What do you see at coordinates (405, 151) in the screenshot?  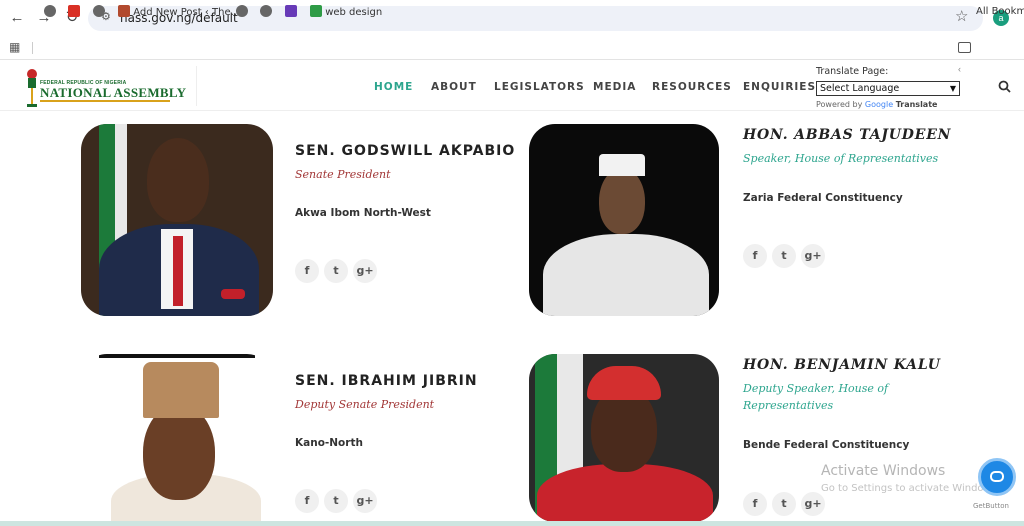 I see `leader-name: SEN. GODSWILL AKPABIO` at bounding box center [405, 151].